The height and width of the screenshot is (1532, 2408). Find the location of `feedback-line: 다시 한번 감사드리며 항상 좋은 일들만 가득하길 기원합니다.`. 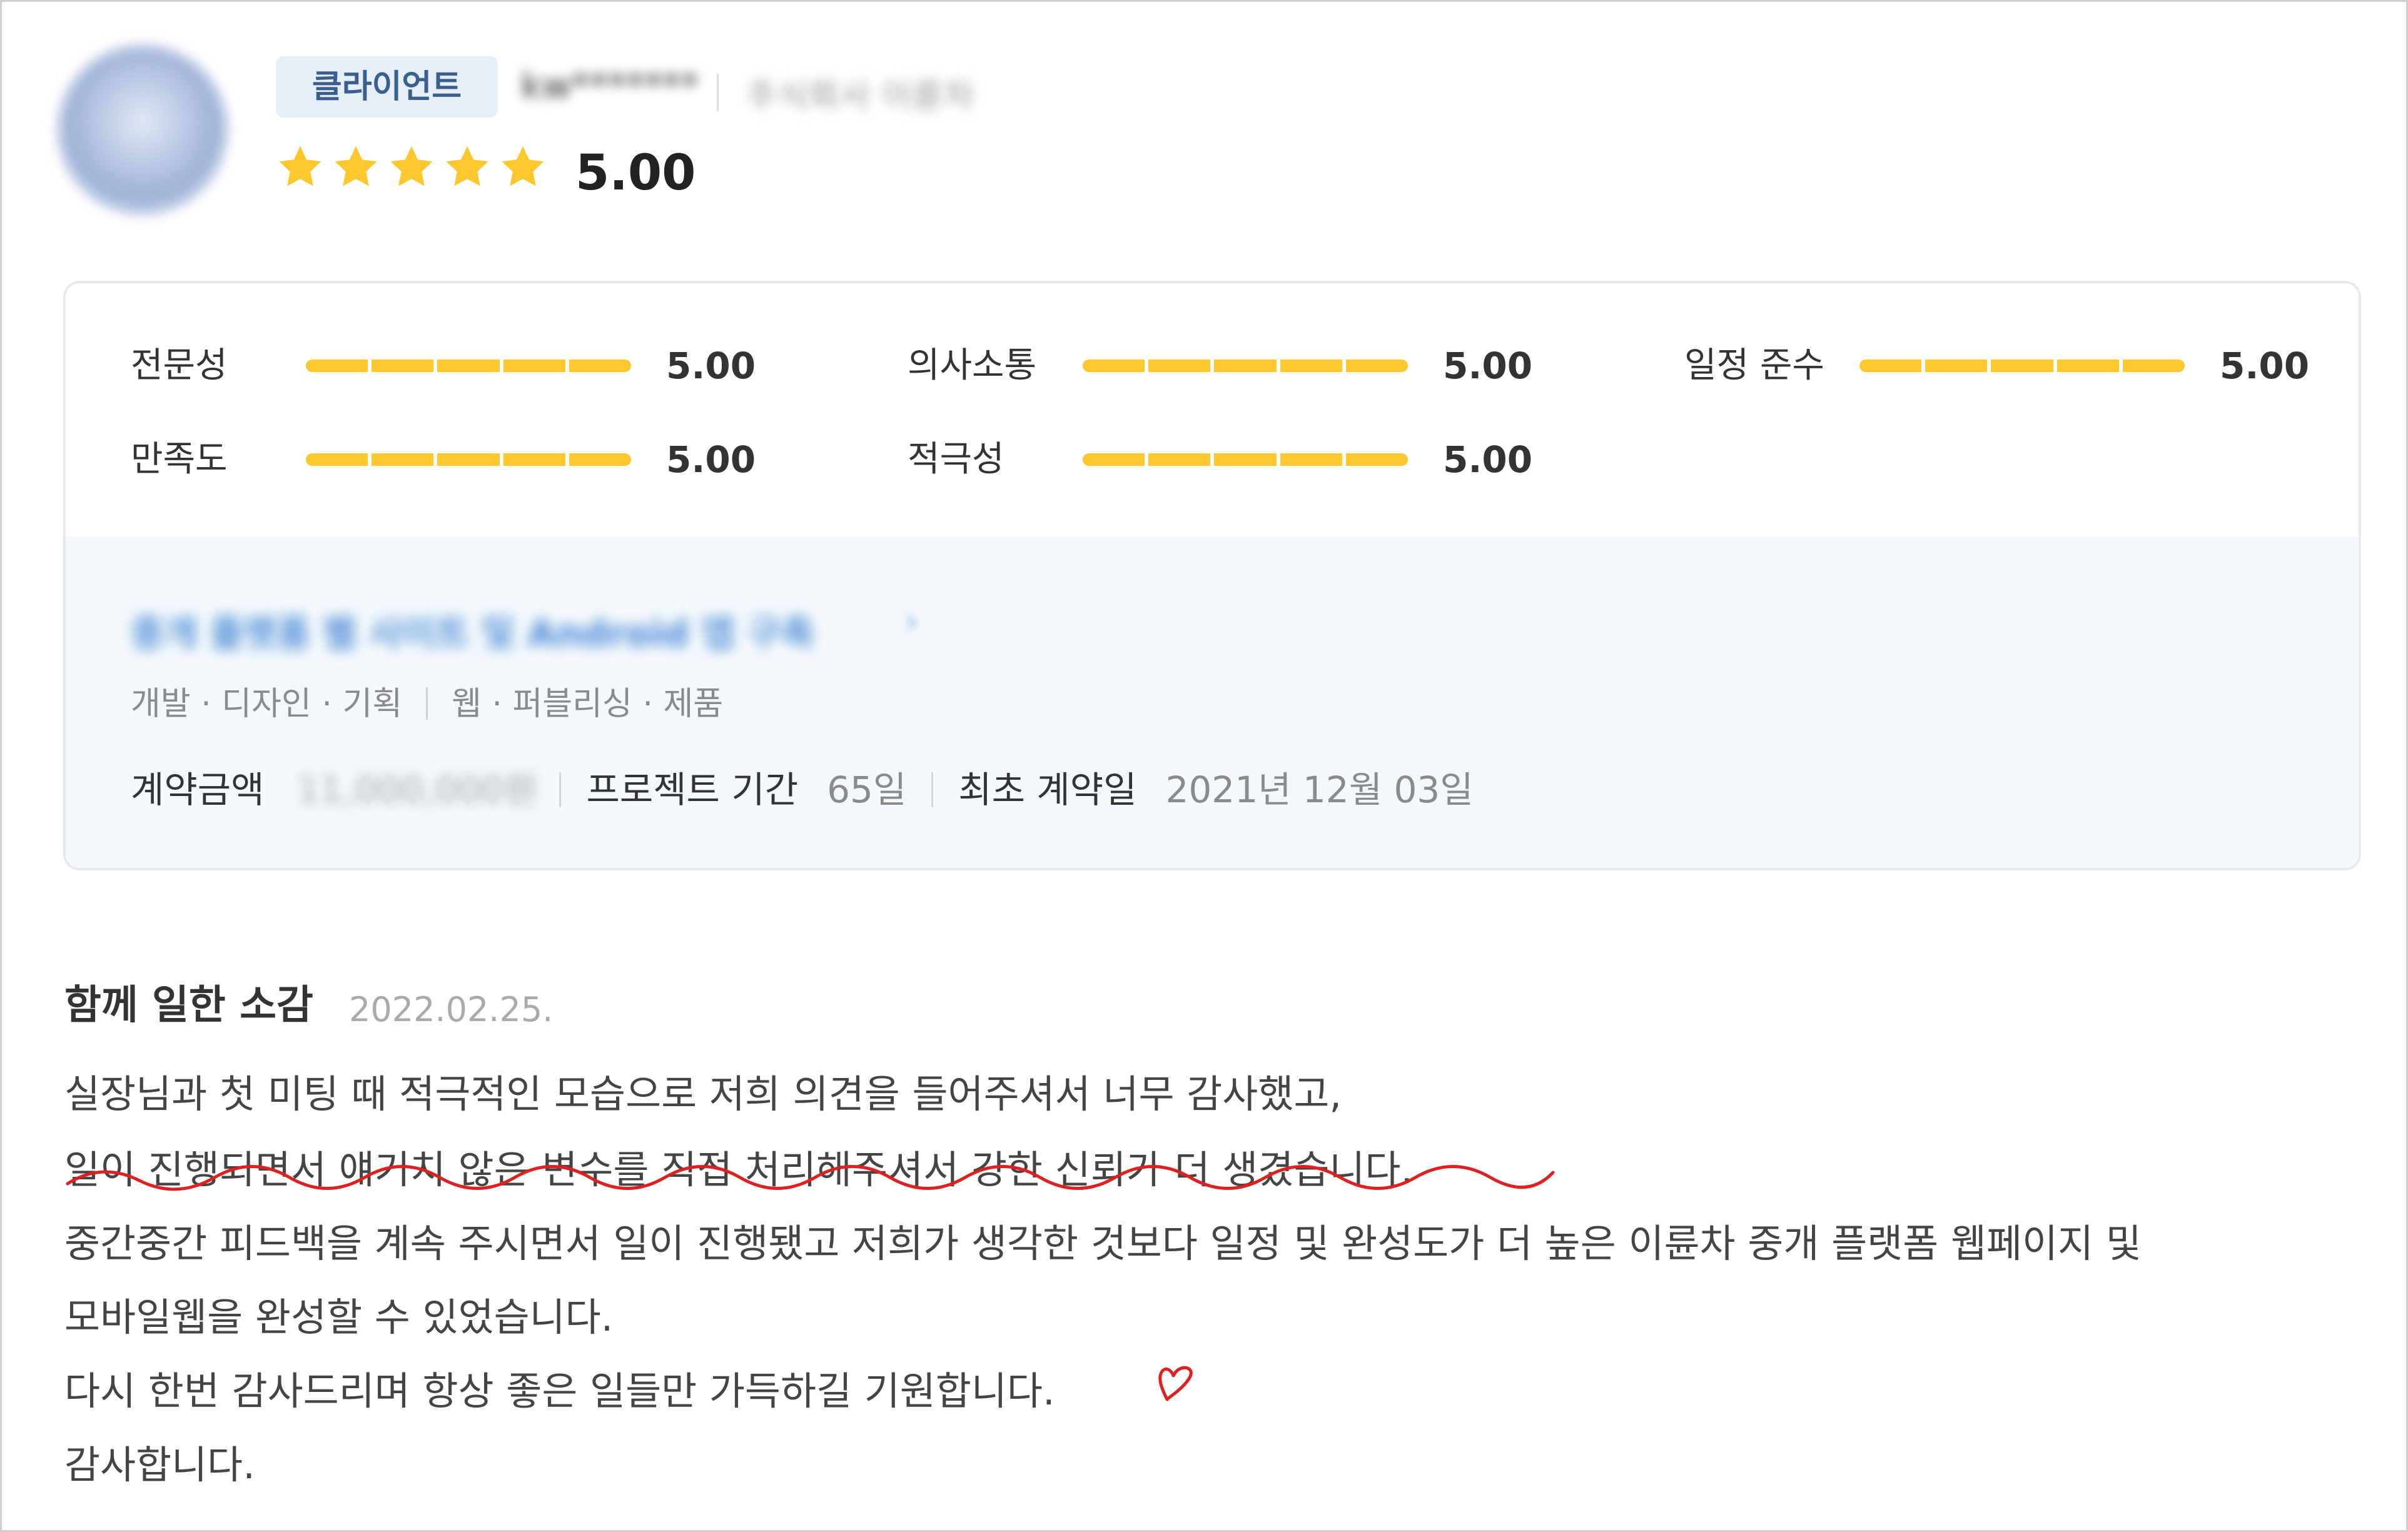

feedback-line: 다시 한번 감사드리며 항상 좋은 일들만 가득하길 기원합니다. is located at coordinates (559, 1391).